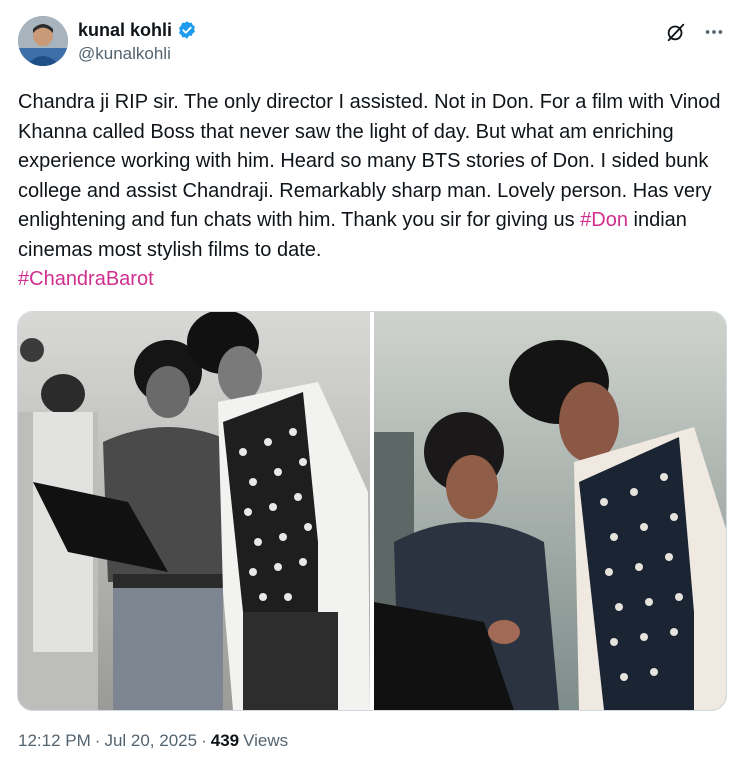 The height and width of the screenshot is (770, 744). What do you see at coordinates (372, 42) in the screenshot?
I see `tweet-header: kunal kohli @kunalkohli` at bounding box center [372, 42].